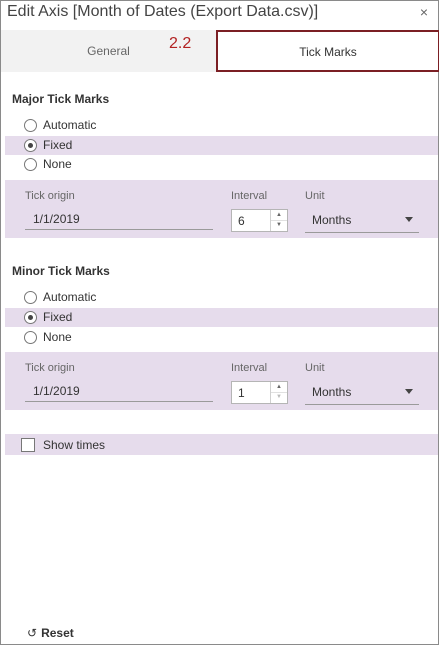 The image size is (439, 645). Describe the element at coordinates (424, 12) in the screenshot. I see `close-icon: ×` at that location.